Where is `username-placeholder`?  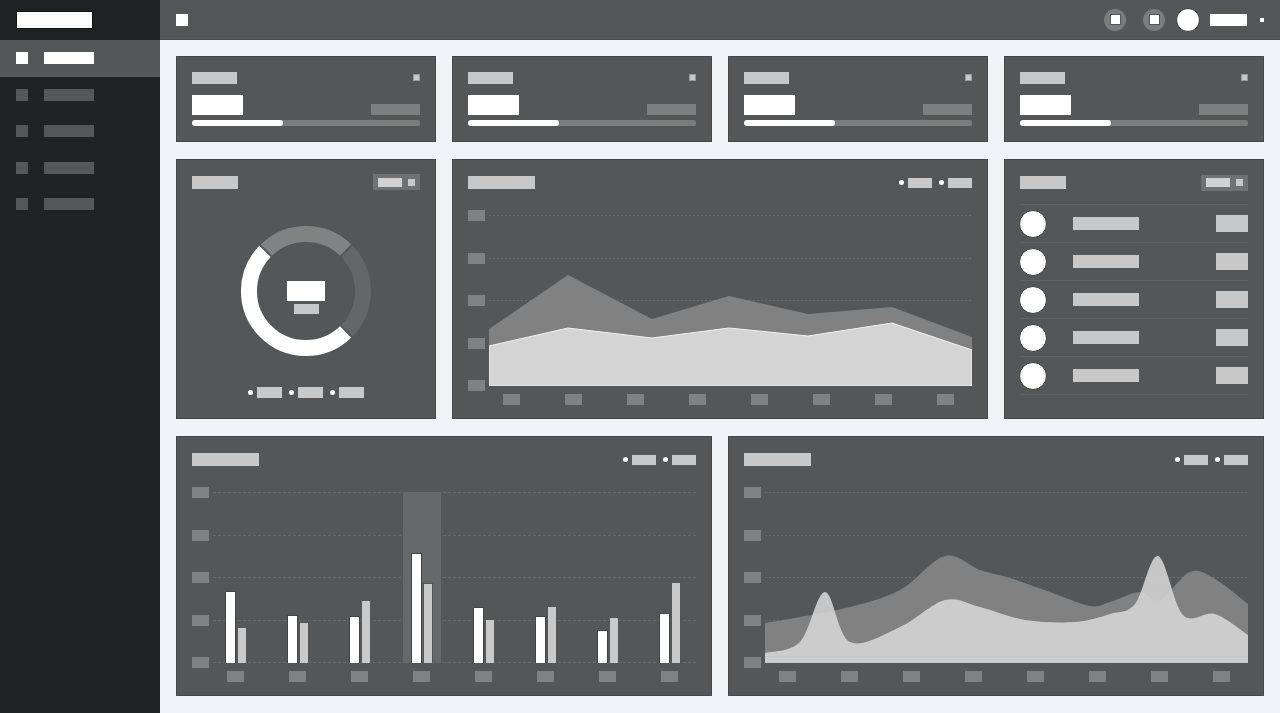 username-placeholder is located at coordinates (1228, 19).